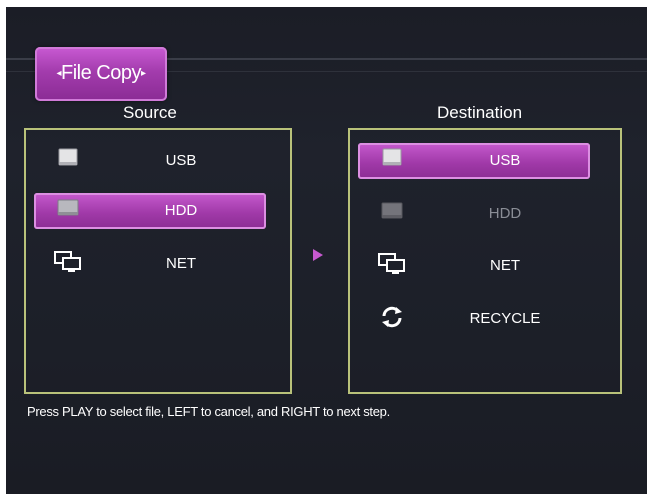 This screenshot has width=653, height=499. Describe the element at coordinates (150, 211) in the screenshot. I see `source-item-hdd: HDD` at that location.